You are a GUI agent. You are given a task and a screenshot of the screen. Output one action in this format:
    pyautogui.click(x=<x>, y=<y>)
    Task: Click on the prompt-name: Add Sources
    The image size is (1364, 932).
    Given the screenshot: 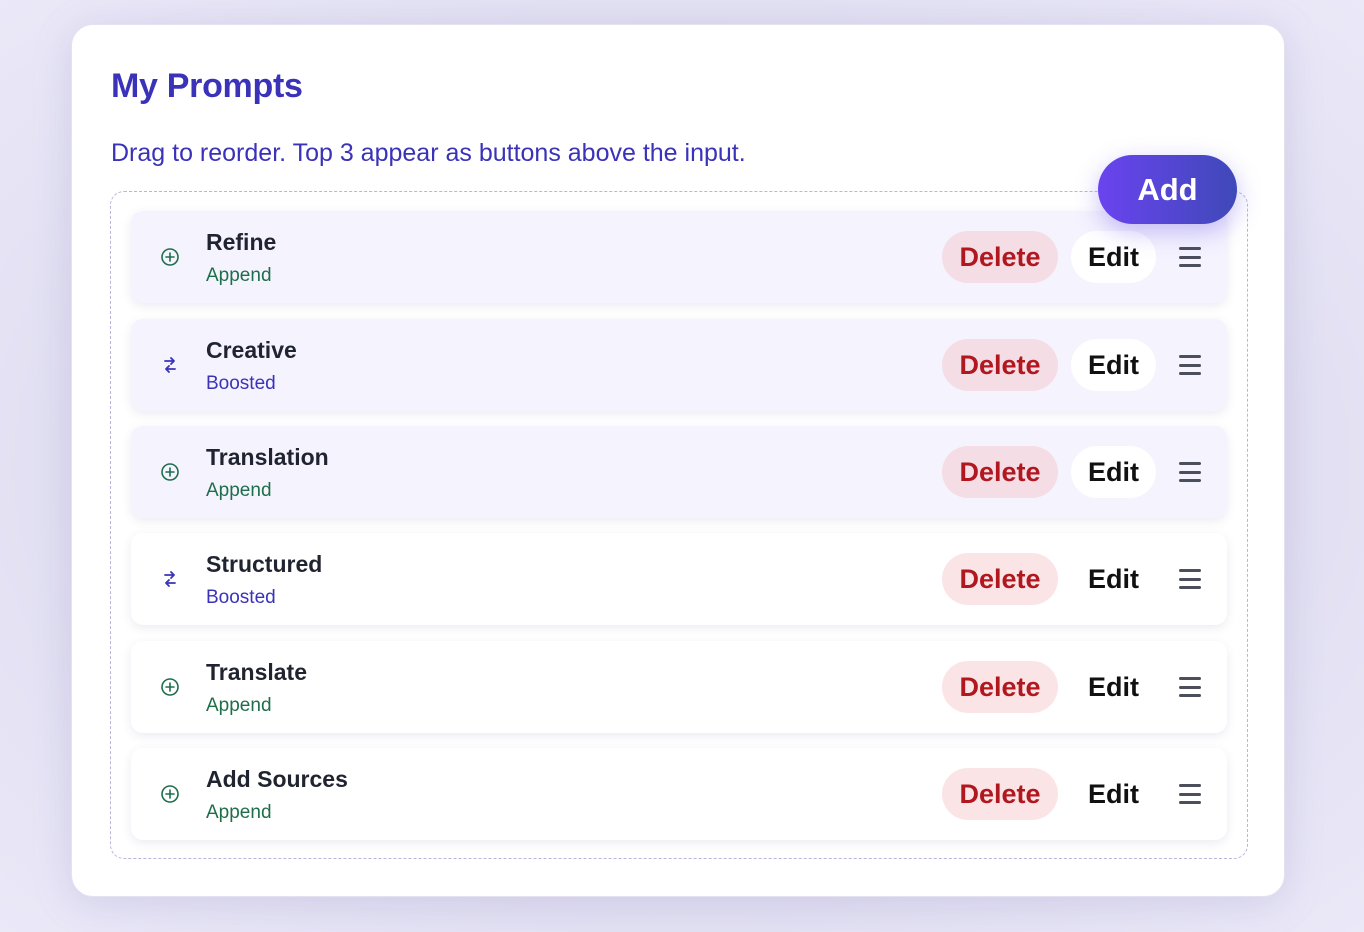 What is the action you would take?
    pyautogui.click(x=277, y=779)
    